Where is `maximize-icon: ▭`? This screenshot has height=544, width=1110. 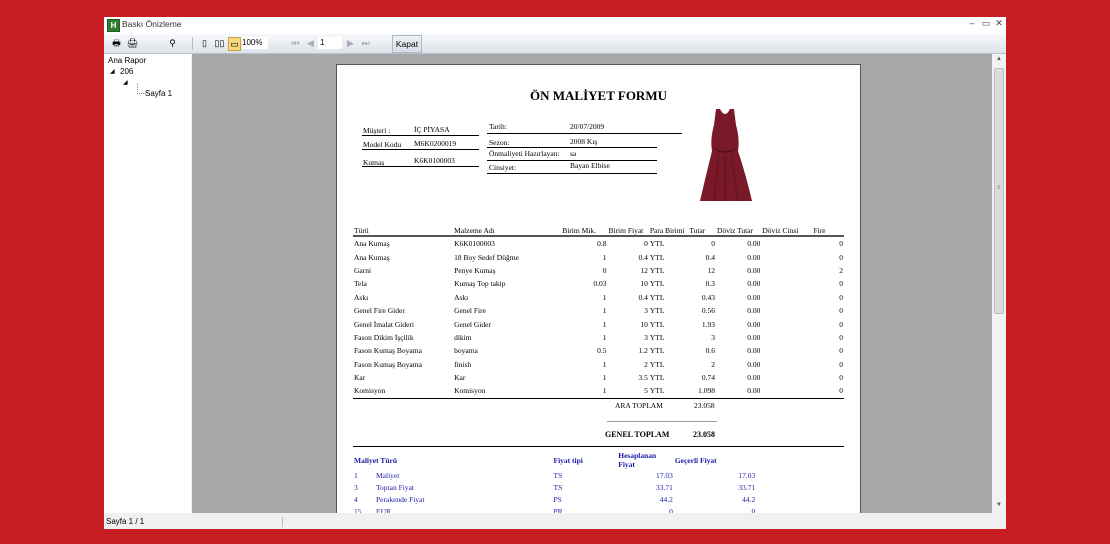
maximize-icon: ▭ is located at coordinates (986, 23).